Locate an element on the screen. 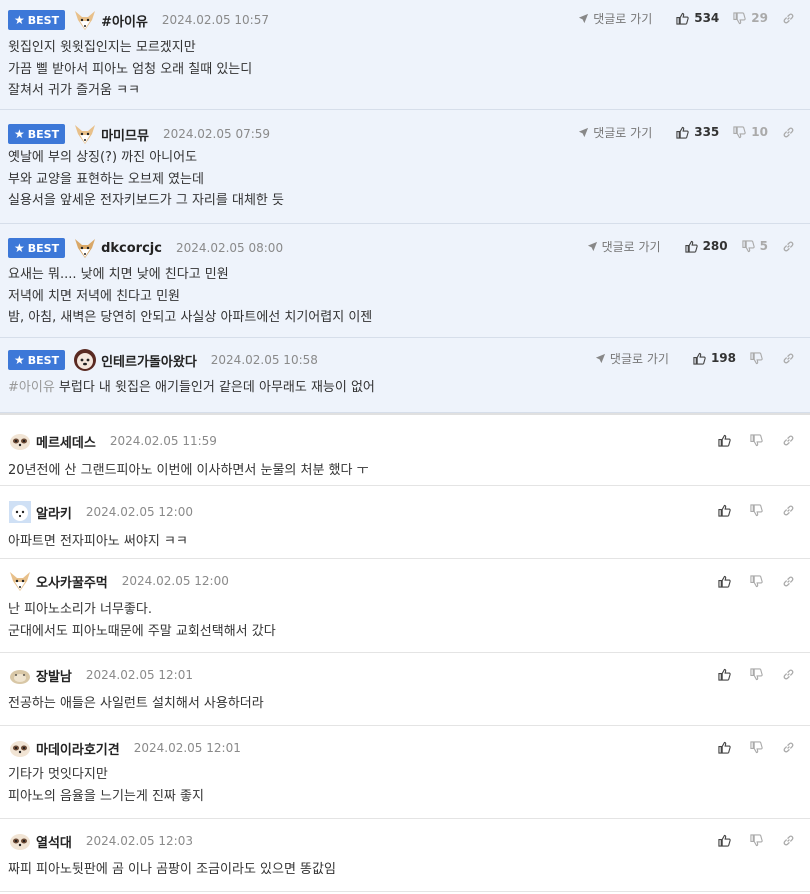 Image resolution: width=810 pixels, height=894 pixels. downvote-button: 10 is located at coordinates (750, 132).